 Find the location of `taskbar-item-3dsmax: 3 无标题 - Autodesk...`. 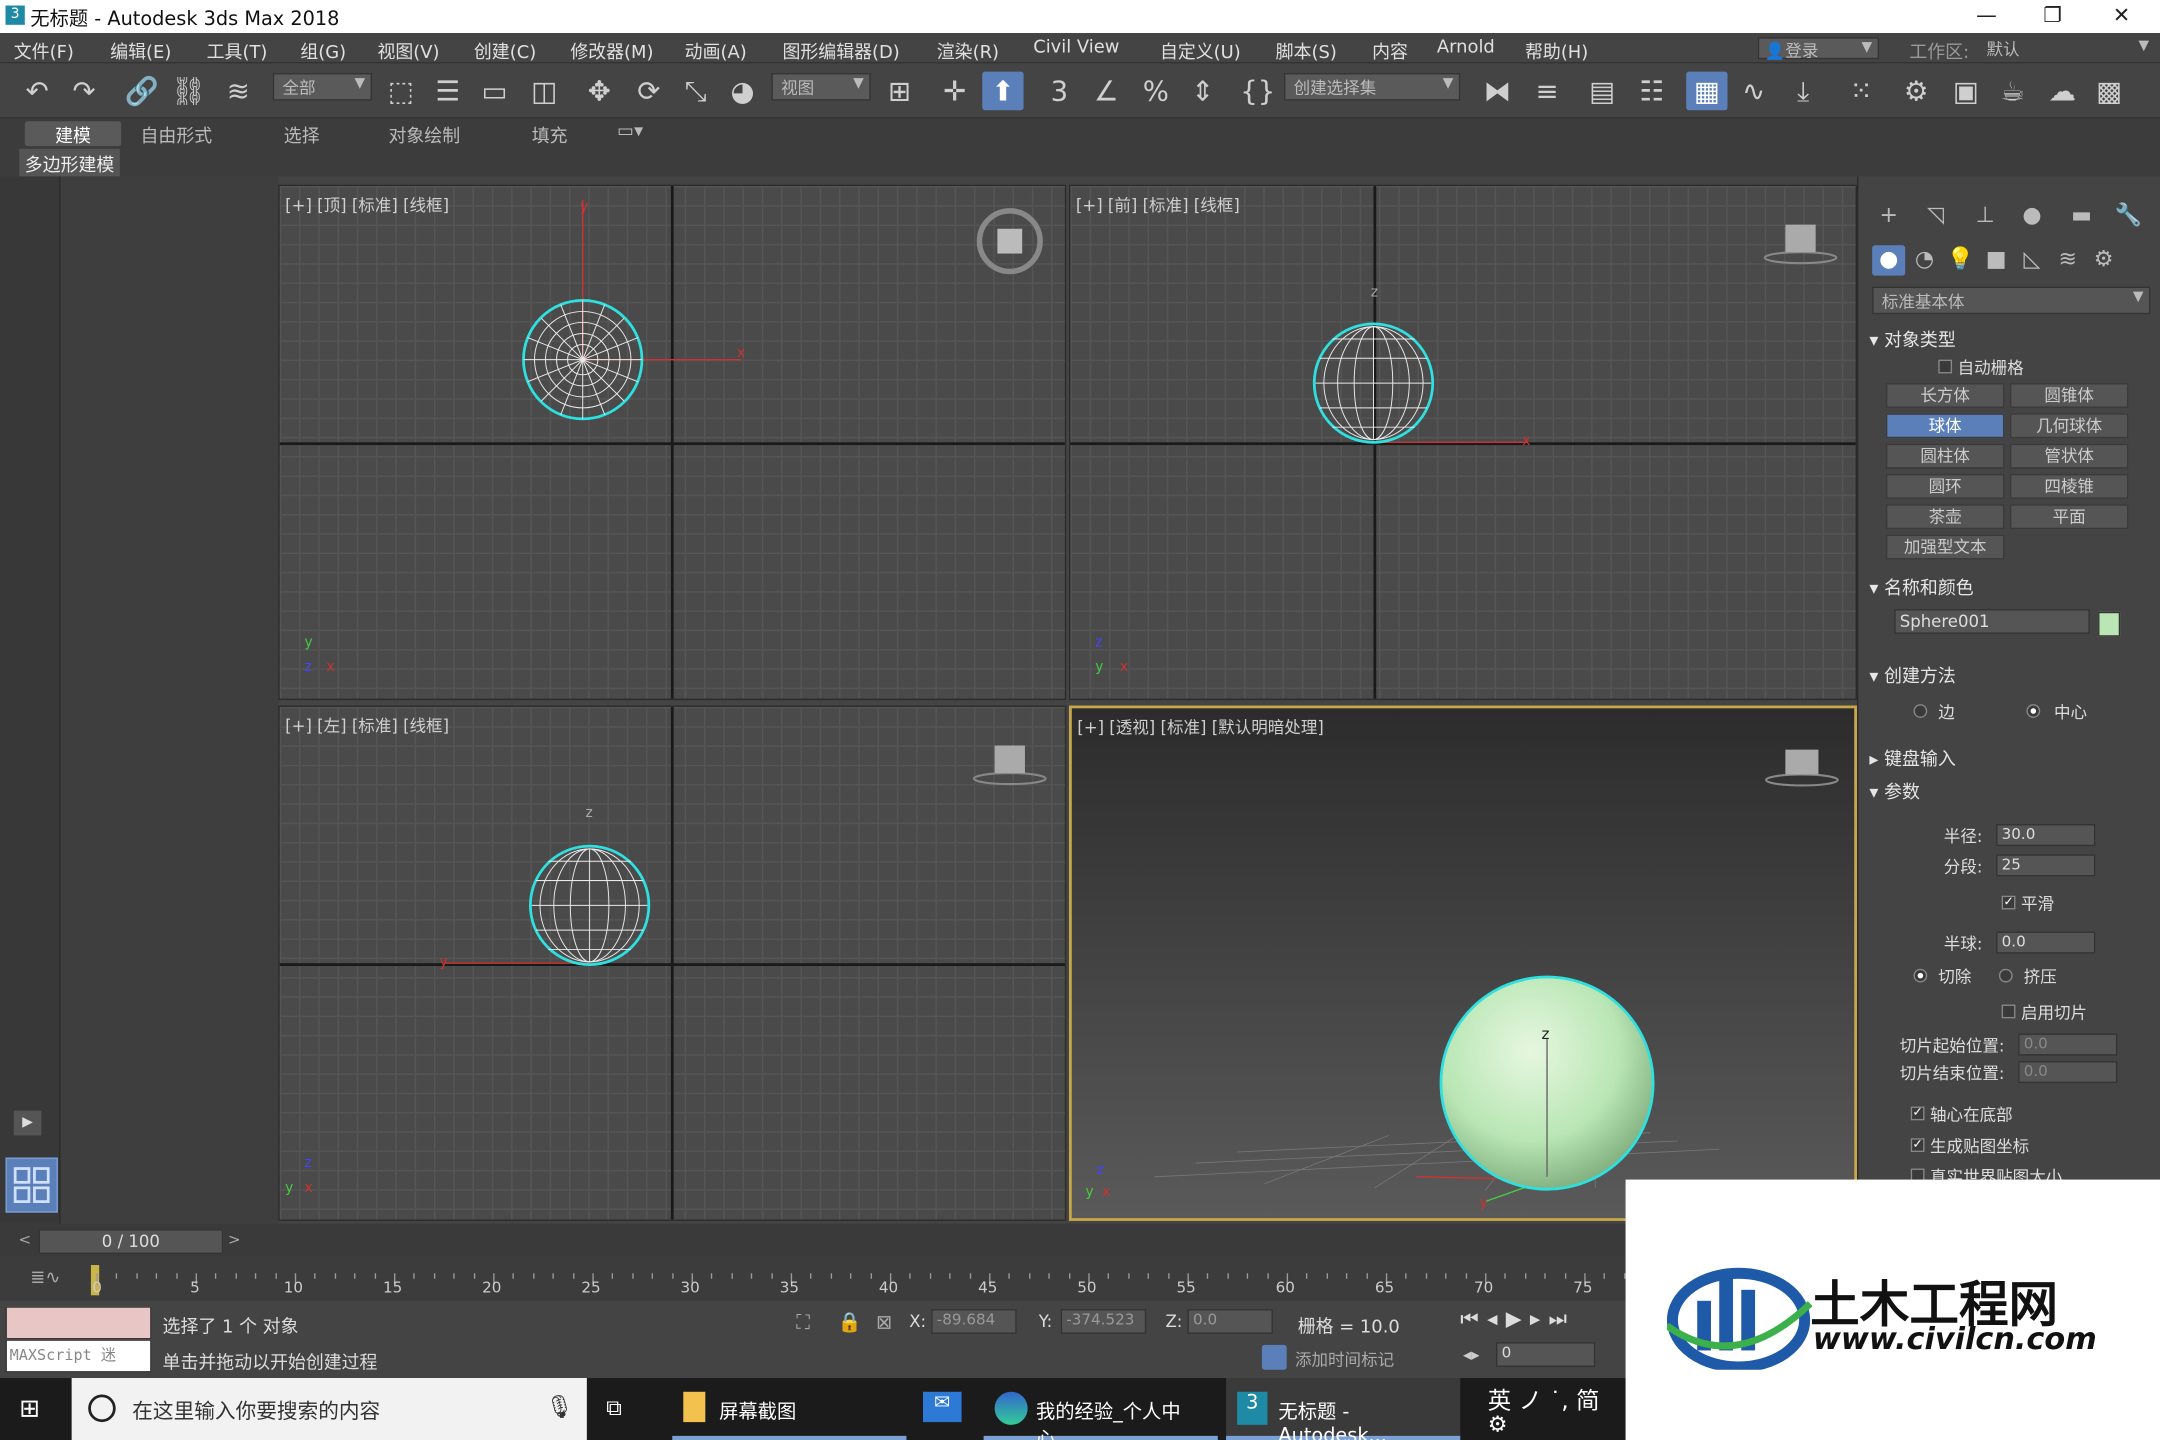

taskbar-item-3dsmax: 3 无标题 - Autodesk... is located at coordinates (1343, 1409).